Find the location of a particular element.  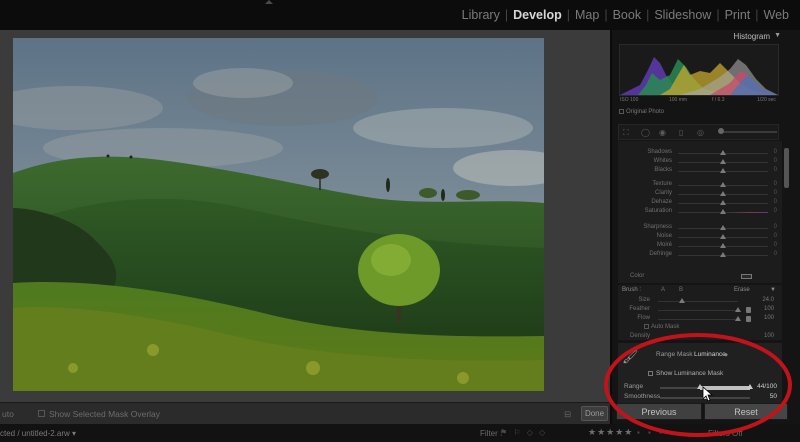

auto-mask-toggle: Auto Mask is located at coordinates (661, 327).